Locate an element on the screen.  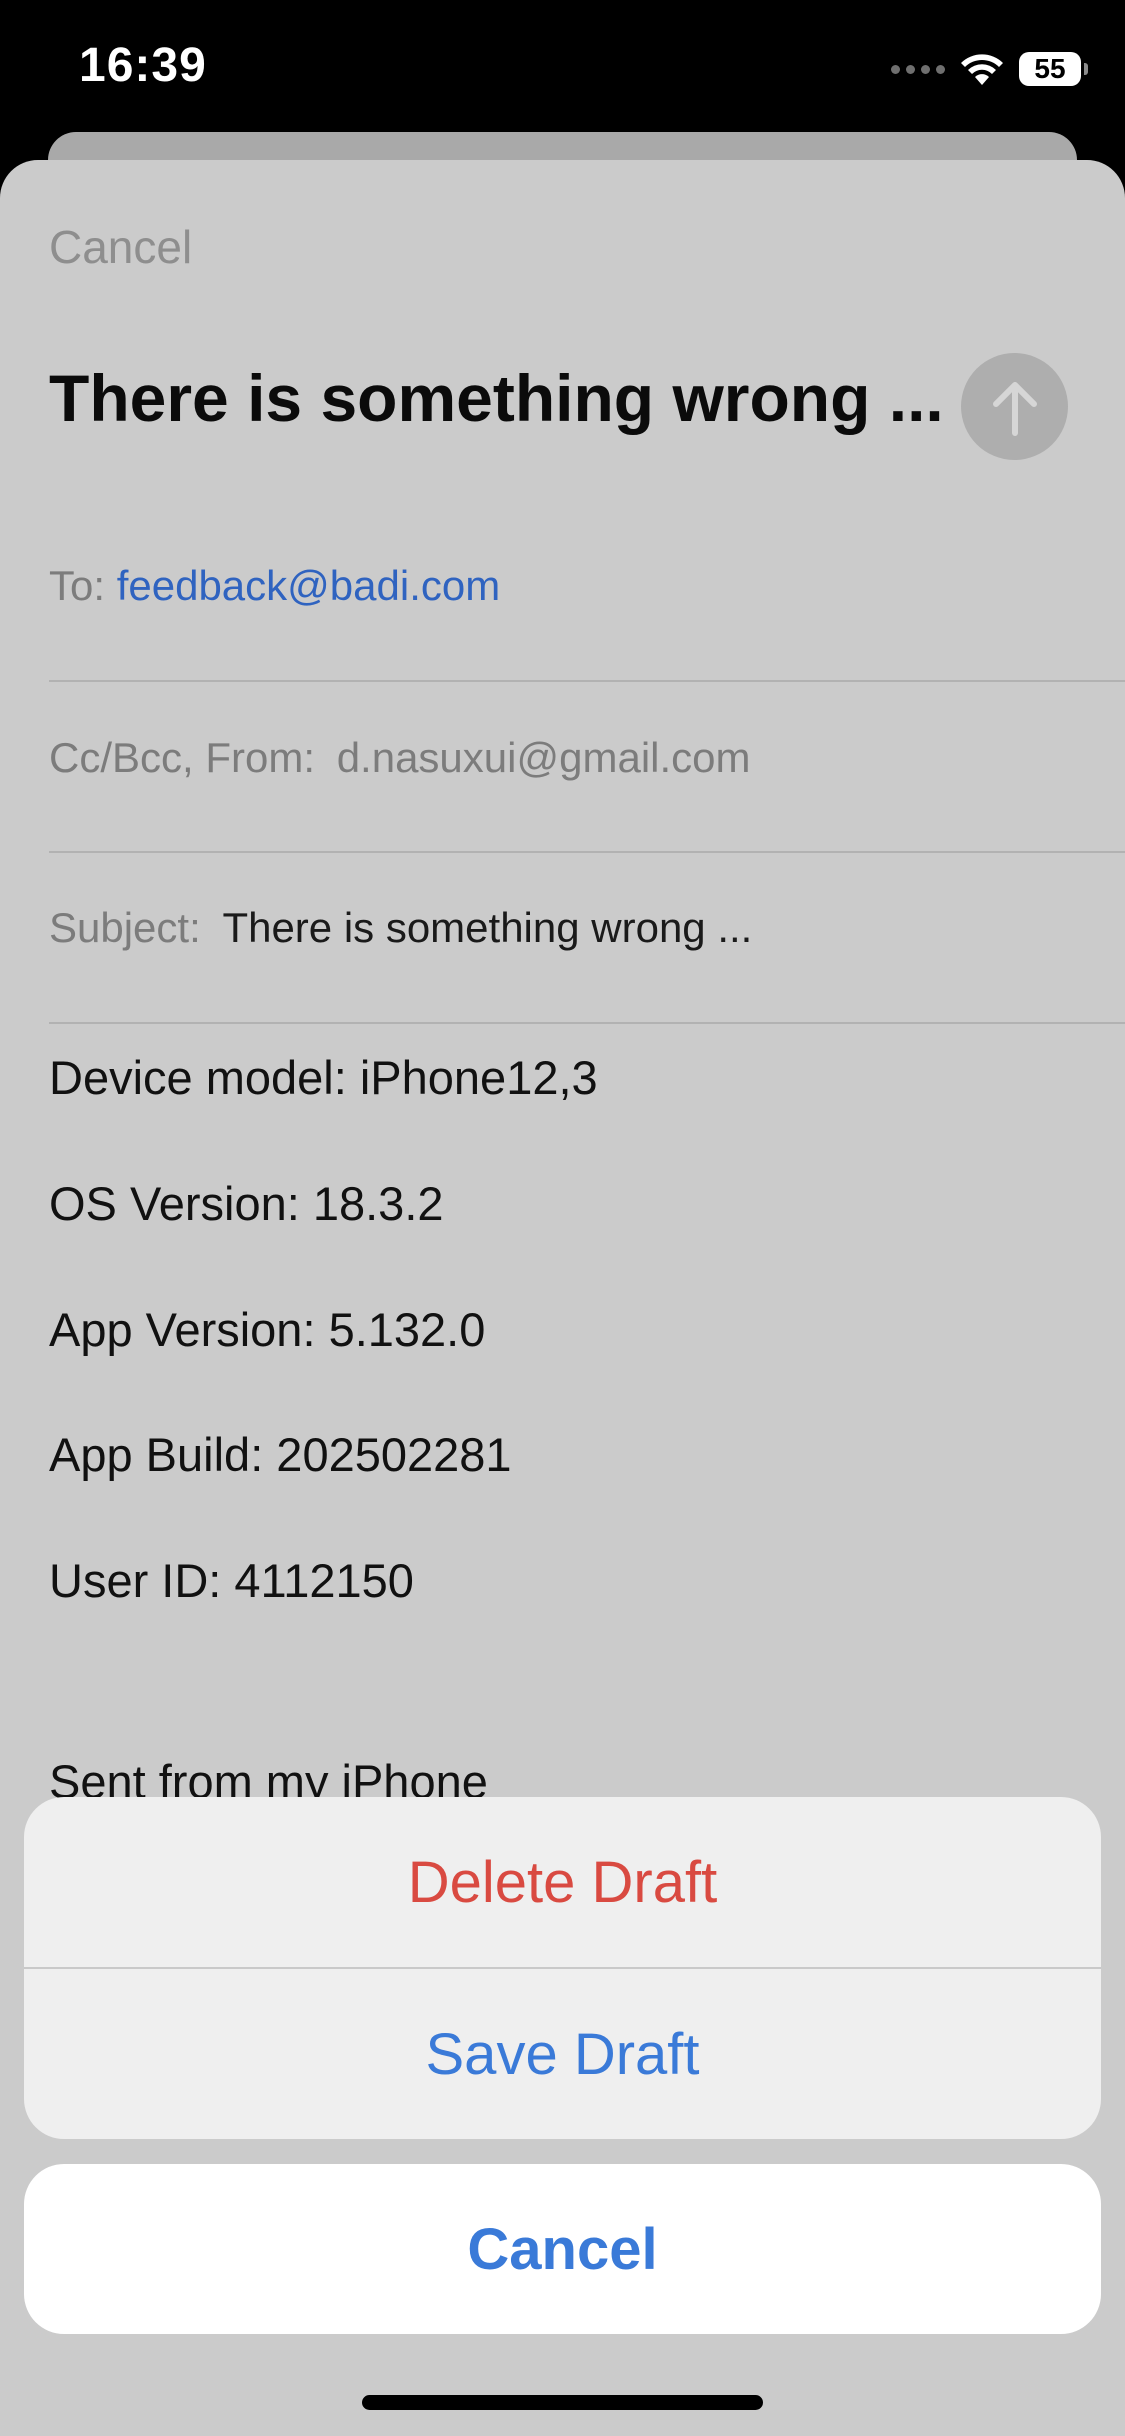
to-recipient: feedback@badi.com is located at coordinates (309, 585).